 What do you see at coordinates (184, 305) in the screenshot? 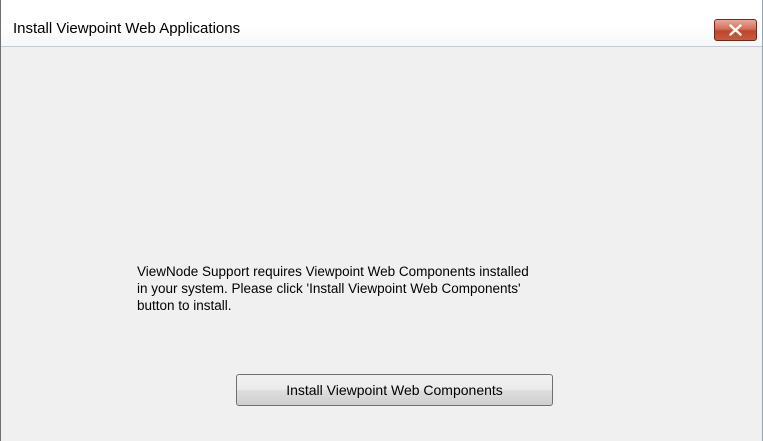
I see `message-line: button to install.` at bounding box center [184, 305].